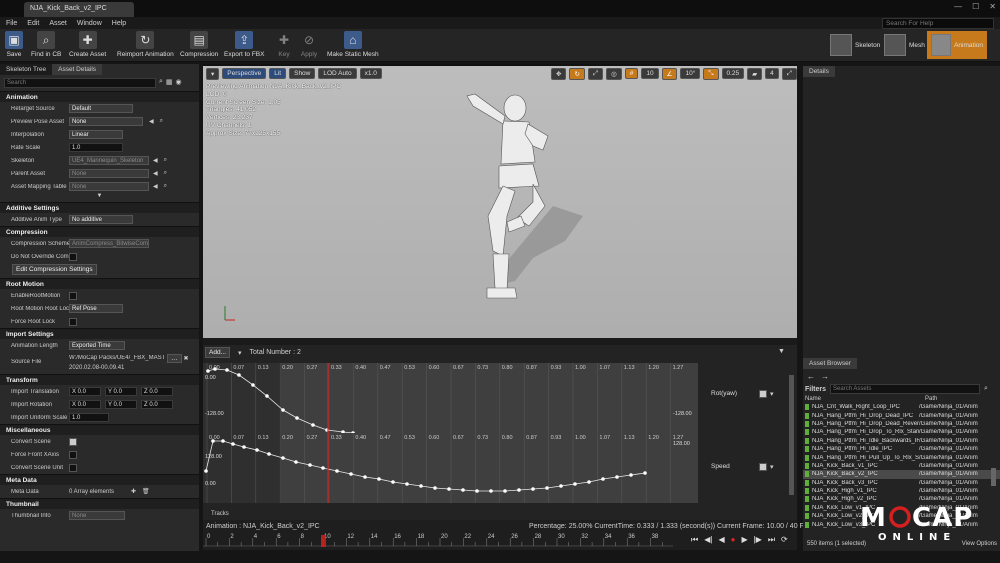  What do you see at coordinates (58, 23) in the screenshot?
I see `menu-asset: Asset` at bounding box center [58, 23].